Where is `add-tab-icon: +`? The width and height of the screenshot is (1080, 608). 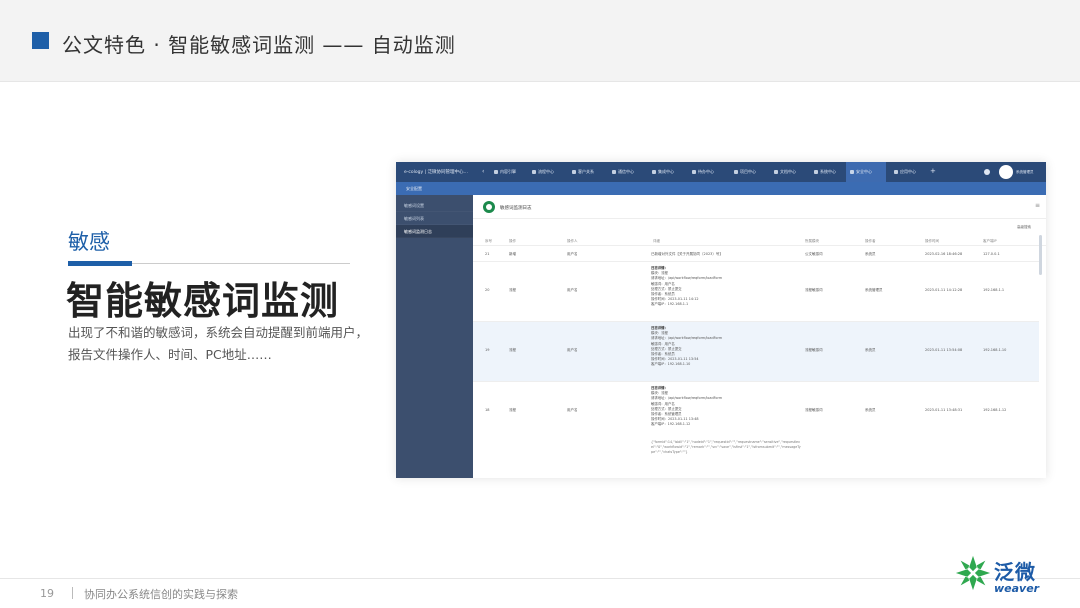
add-tab-icon: + is located at coordinates (933, 171).